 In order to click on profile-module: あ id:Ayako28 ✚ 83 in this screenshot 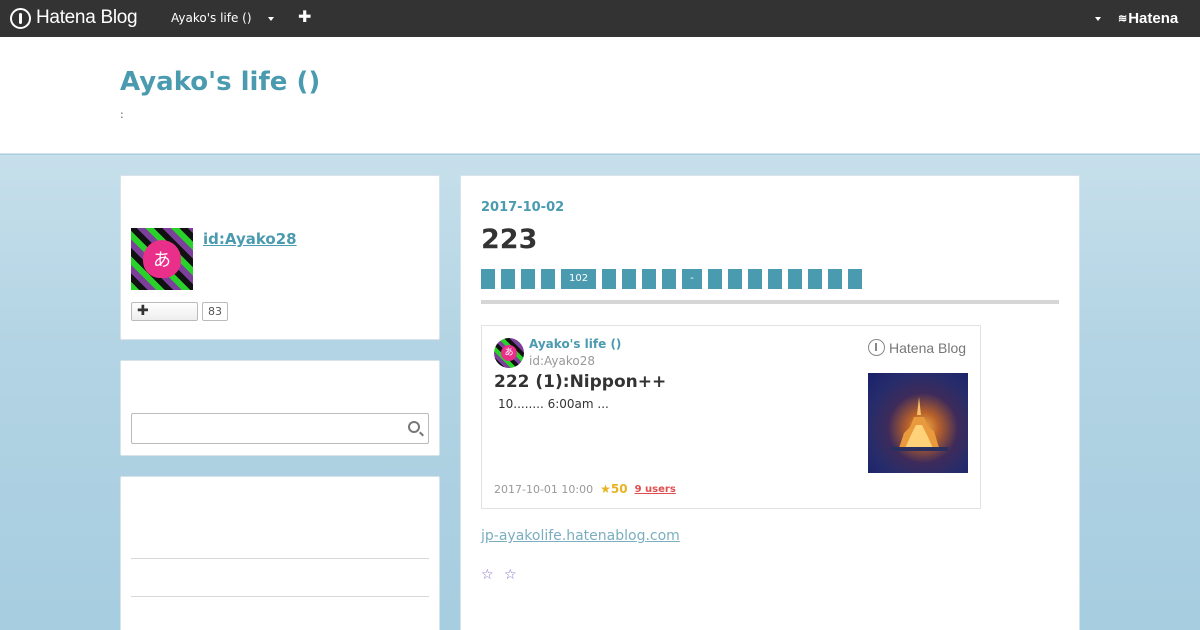, I will do `click(280, 257)`.